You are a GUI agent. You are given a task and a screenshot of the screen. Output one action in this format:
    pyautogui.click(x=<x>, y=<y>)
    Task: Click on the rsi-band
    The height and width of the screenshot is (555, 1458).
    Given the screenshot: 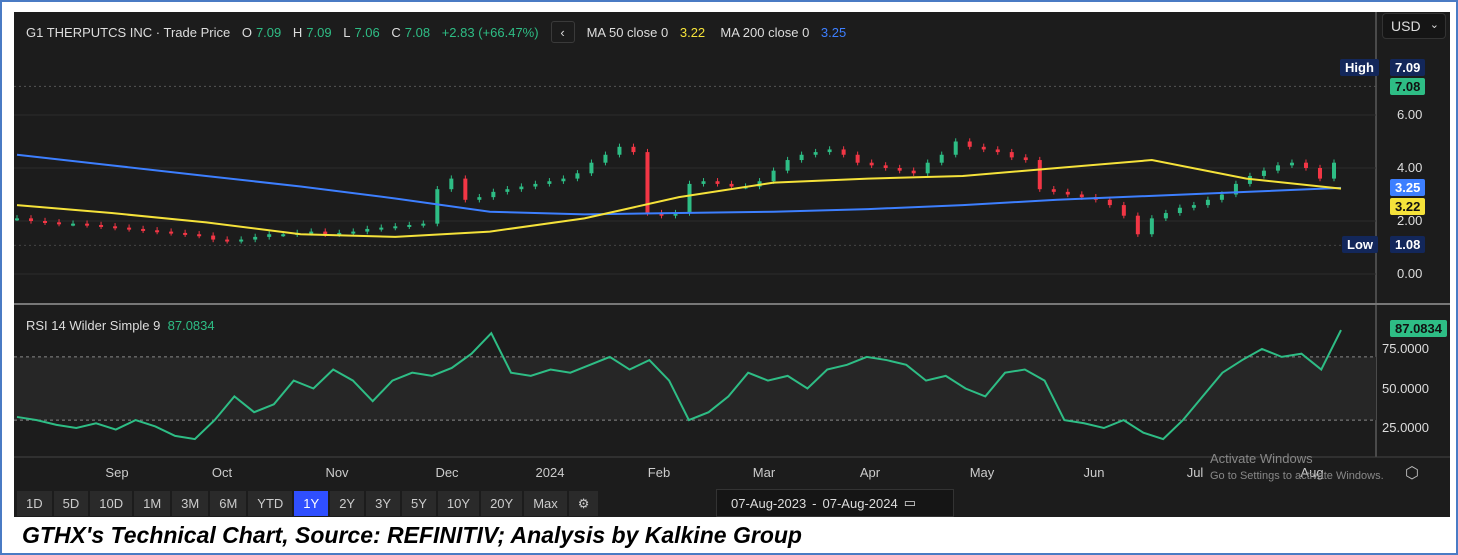 What is the action you would take?
    pyautogui.click(x=695, y=388)
    